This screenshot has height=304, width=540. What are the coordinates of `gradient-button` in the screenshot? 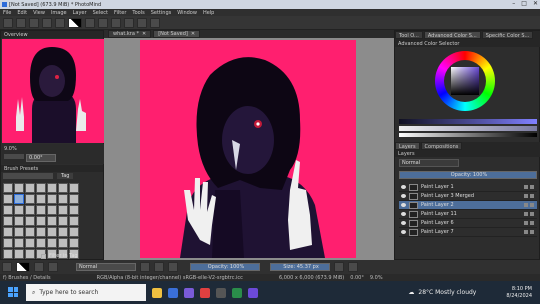 It's located at (90, 22).